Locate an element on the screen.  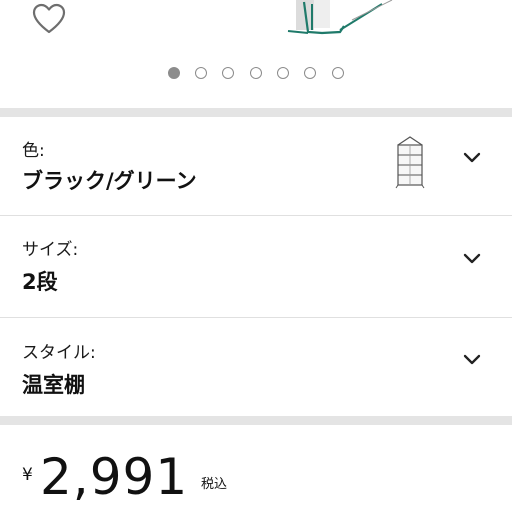
carousel-dots is located at coordinates (256, 73).